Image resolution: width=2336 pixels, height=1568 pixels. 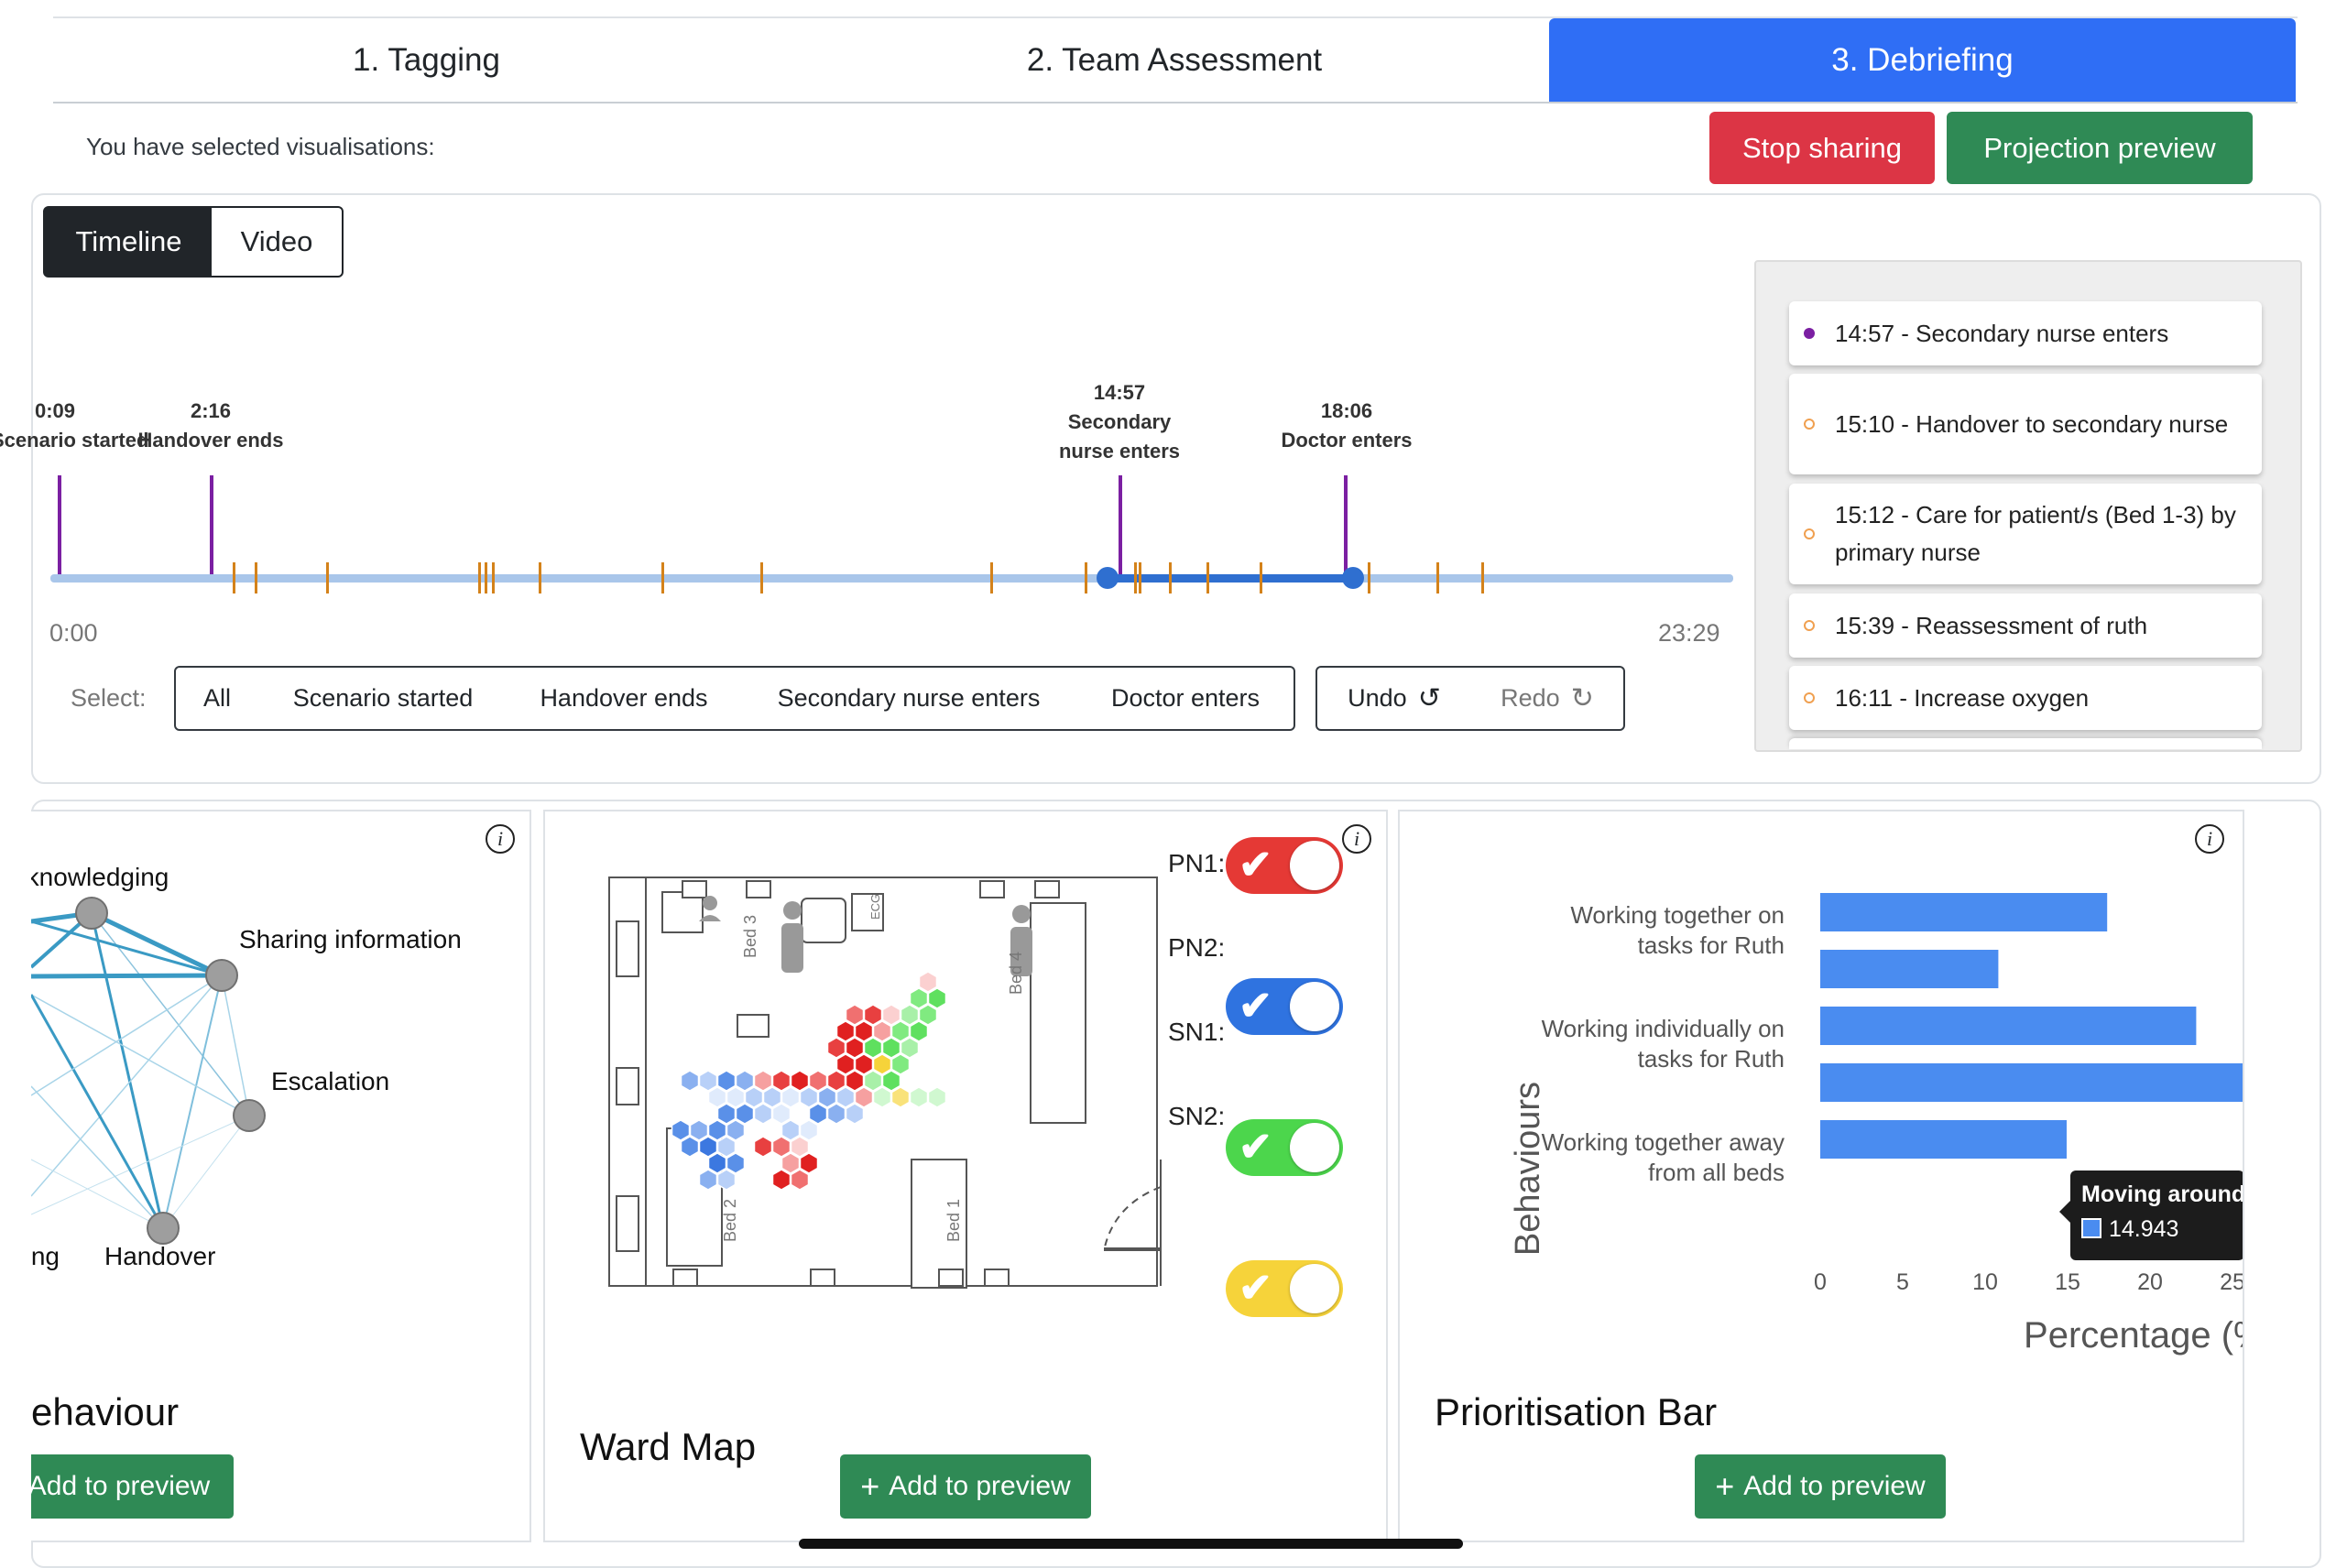 What do you see at coordinates (1284, 1288) in the screenshot?
I see `toggle-sn2: ✔` at bounding box center [1284, 1288].